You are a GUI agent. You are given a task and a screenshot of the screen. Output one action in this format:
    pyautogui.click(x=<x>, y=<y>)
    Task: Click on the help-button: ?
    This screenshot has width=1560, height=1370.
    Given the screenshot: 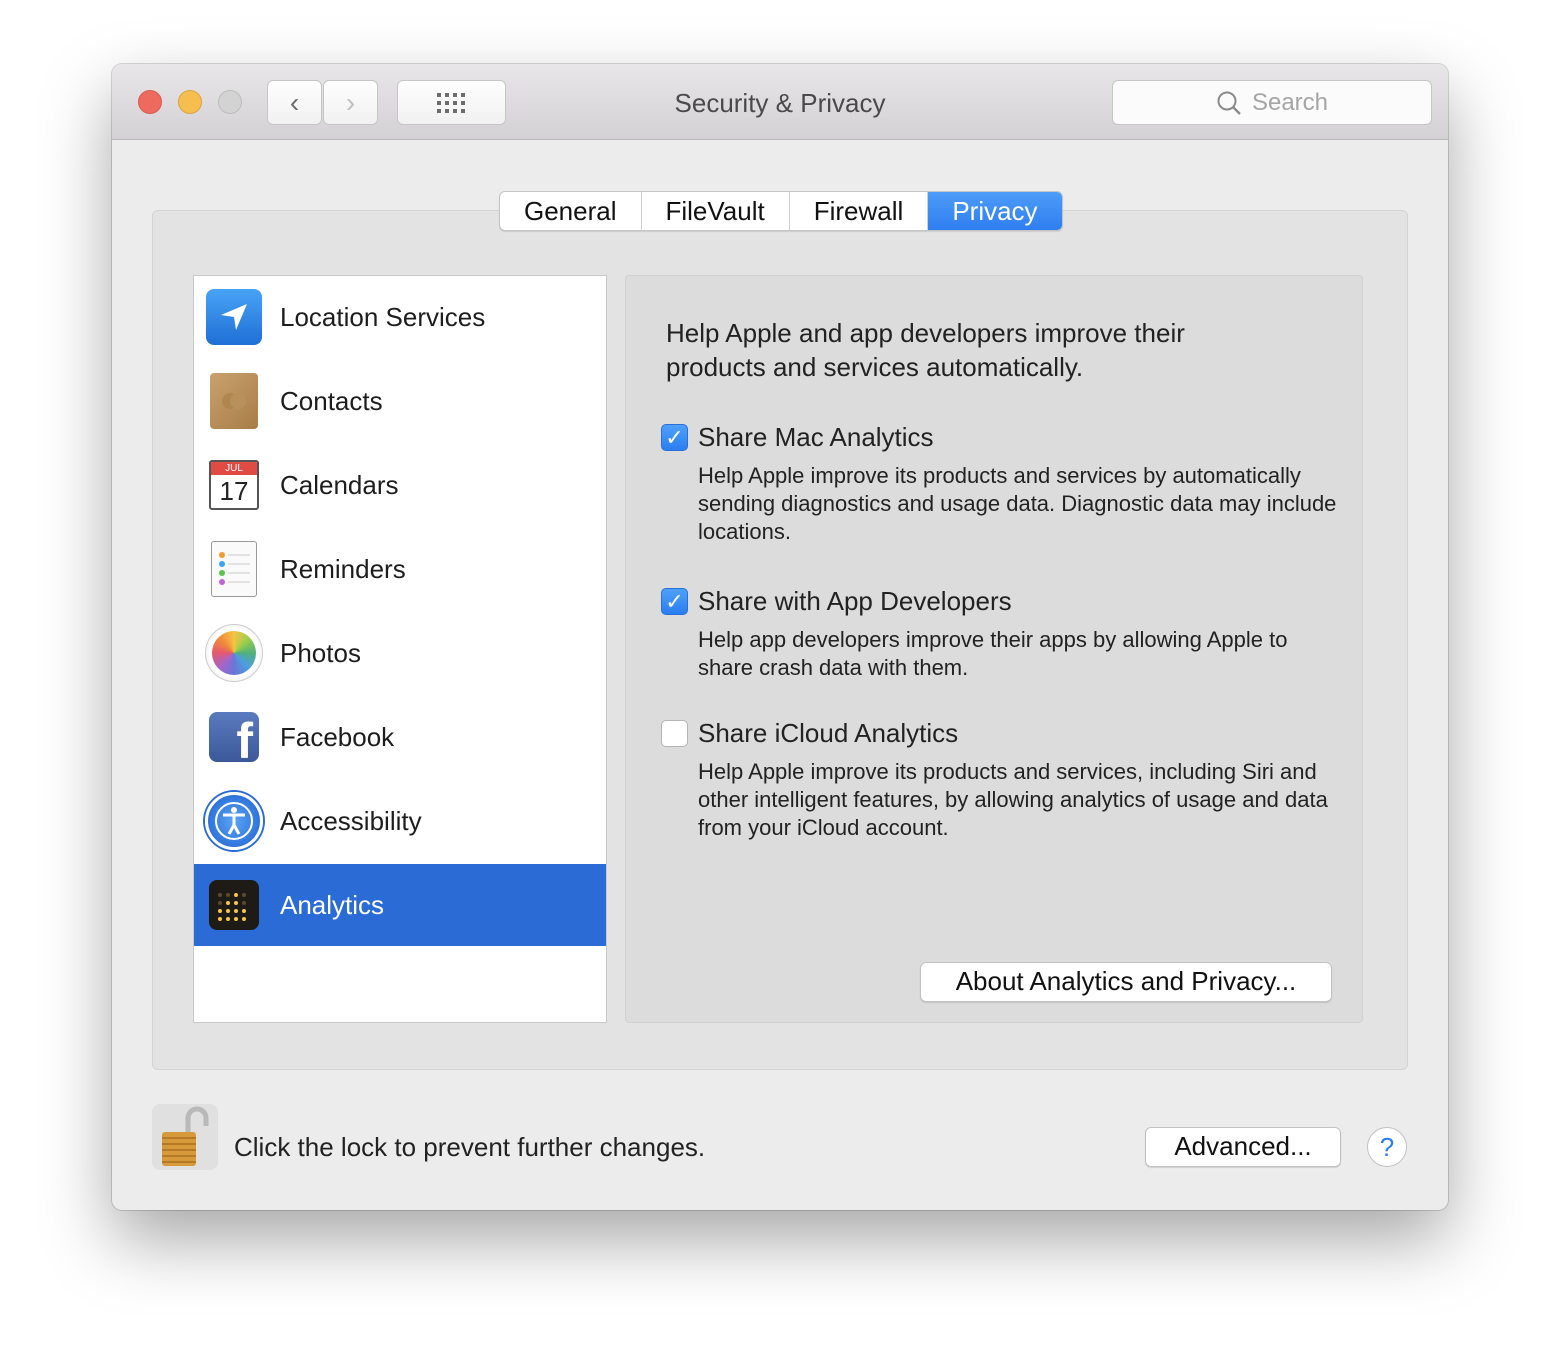 What is the action you would take?
    pyautogui.click(x=1387, y=1147)
    